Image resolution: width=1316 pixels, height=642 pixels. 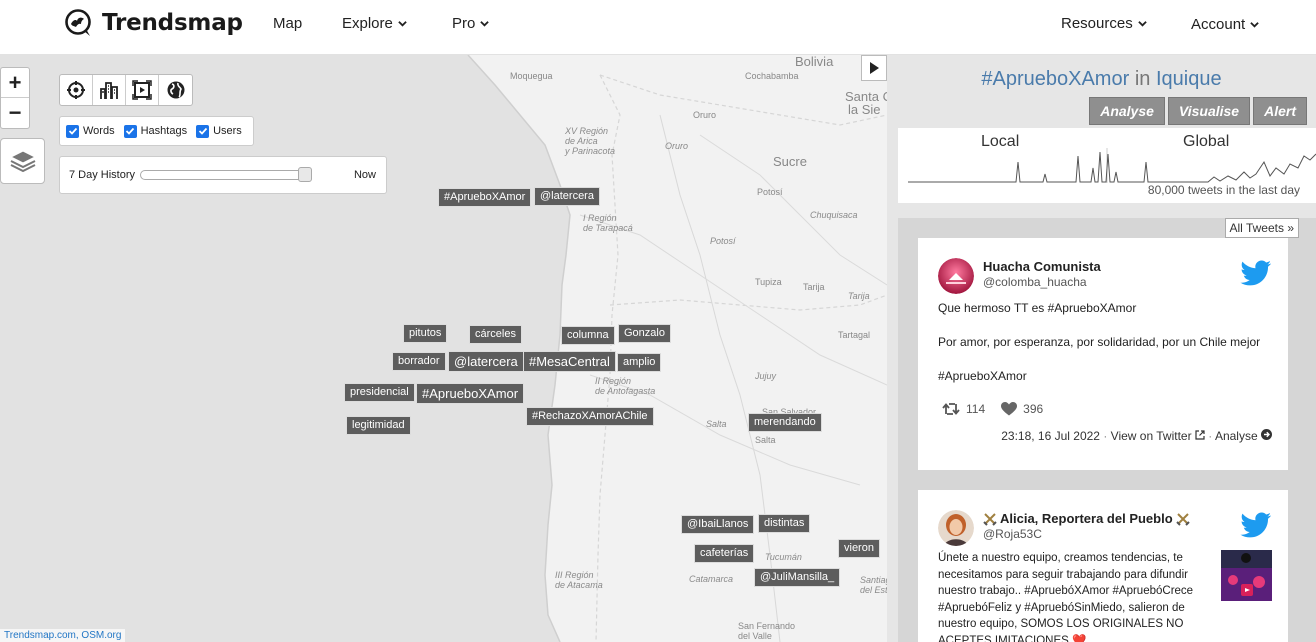 What do you see at coordinates (531, 76) in the screenshot?
I see `place-label: Moquegua` at bounding box center [531, 76].